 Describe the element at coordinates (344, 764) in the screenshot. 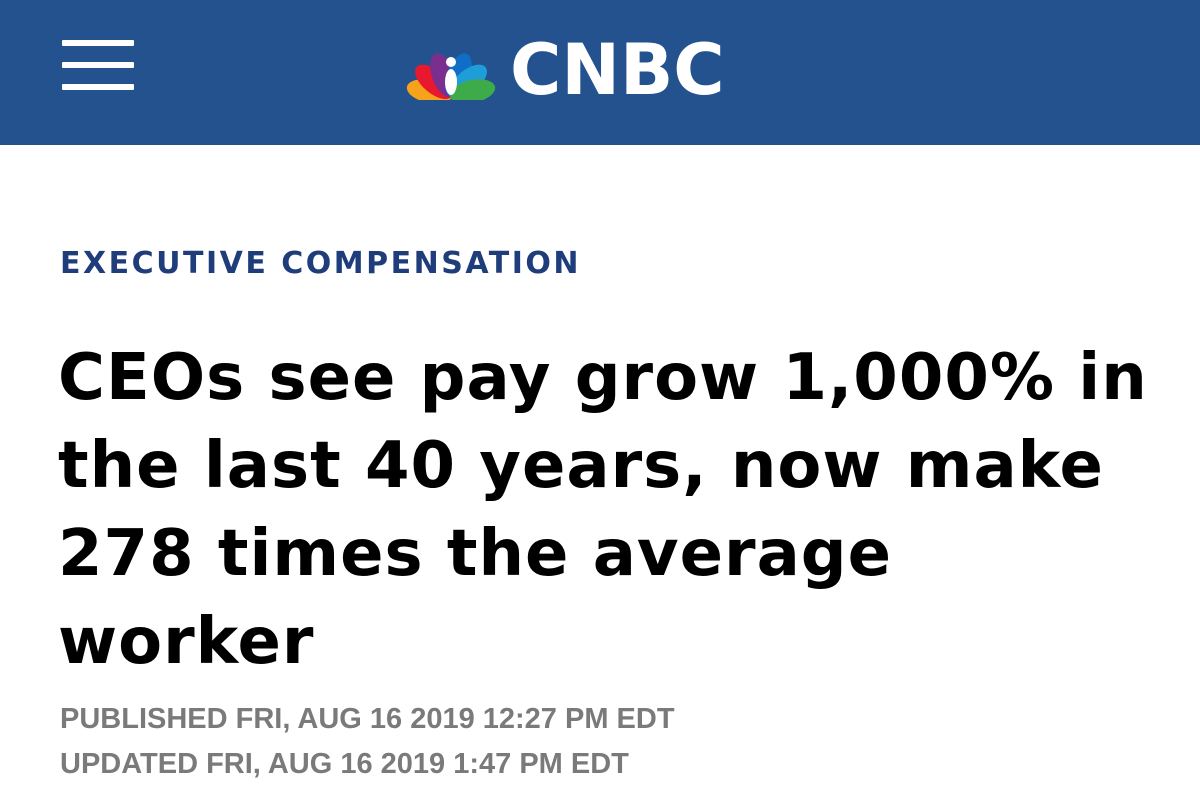

I see `updated-timestamp: UPDATED FRI, AUG 16 2019 1:47 PM EDT` at that location.